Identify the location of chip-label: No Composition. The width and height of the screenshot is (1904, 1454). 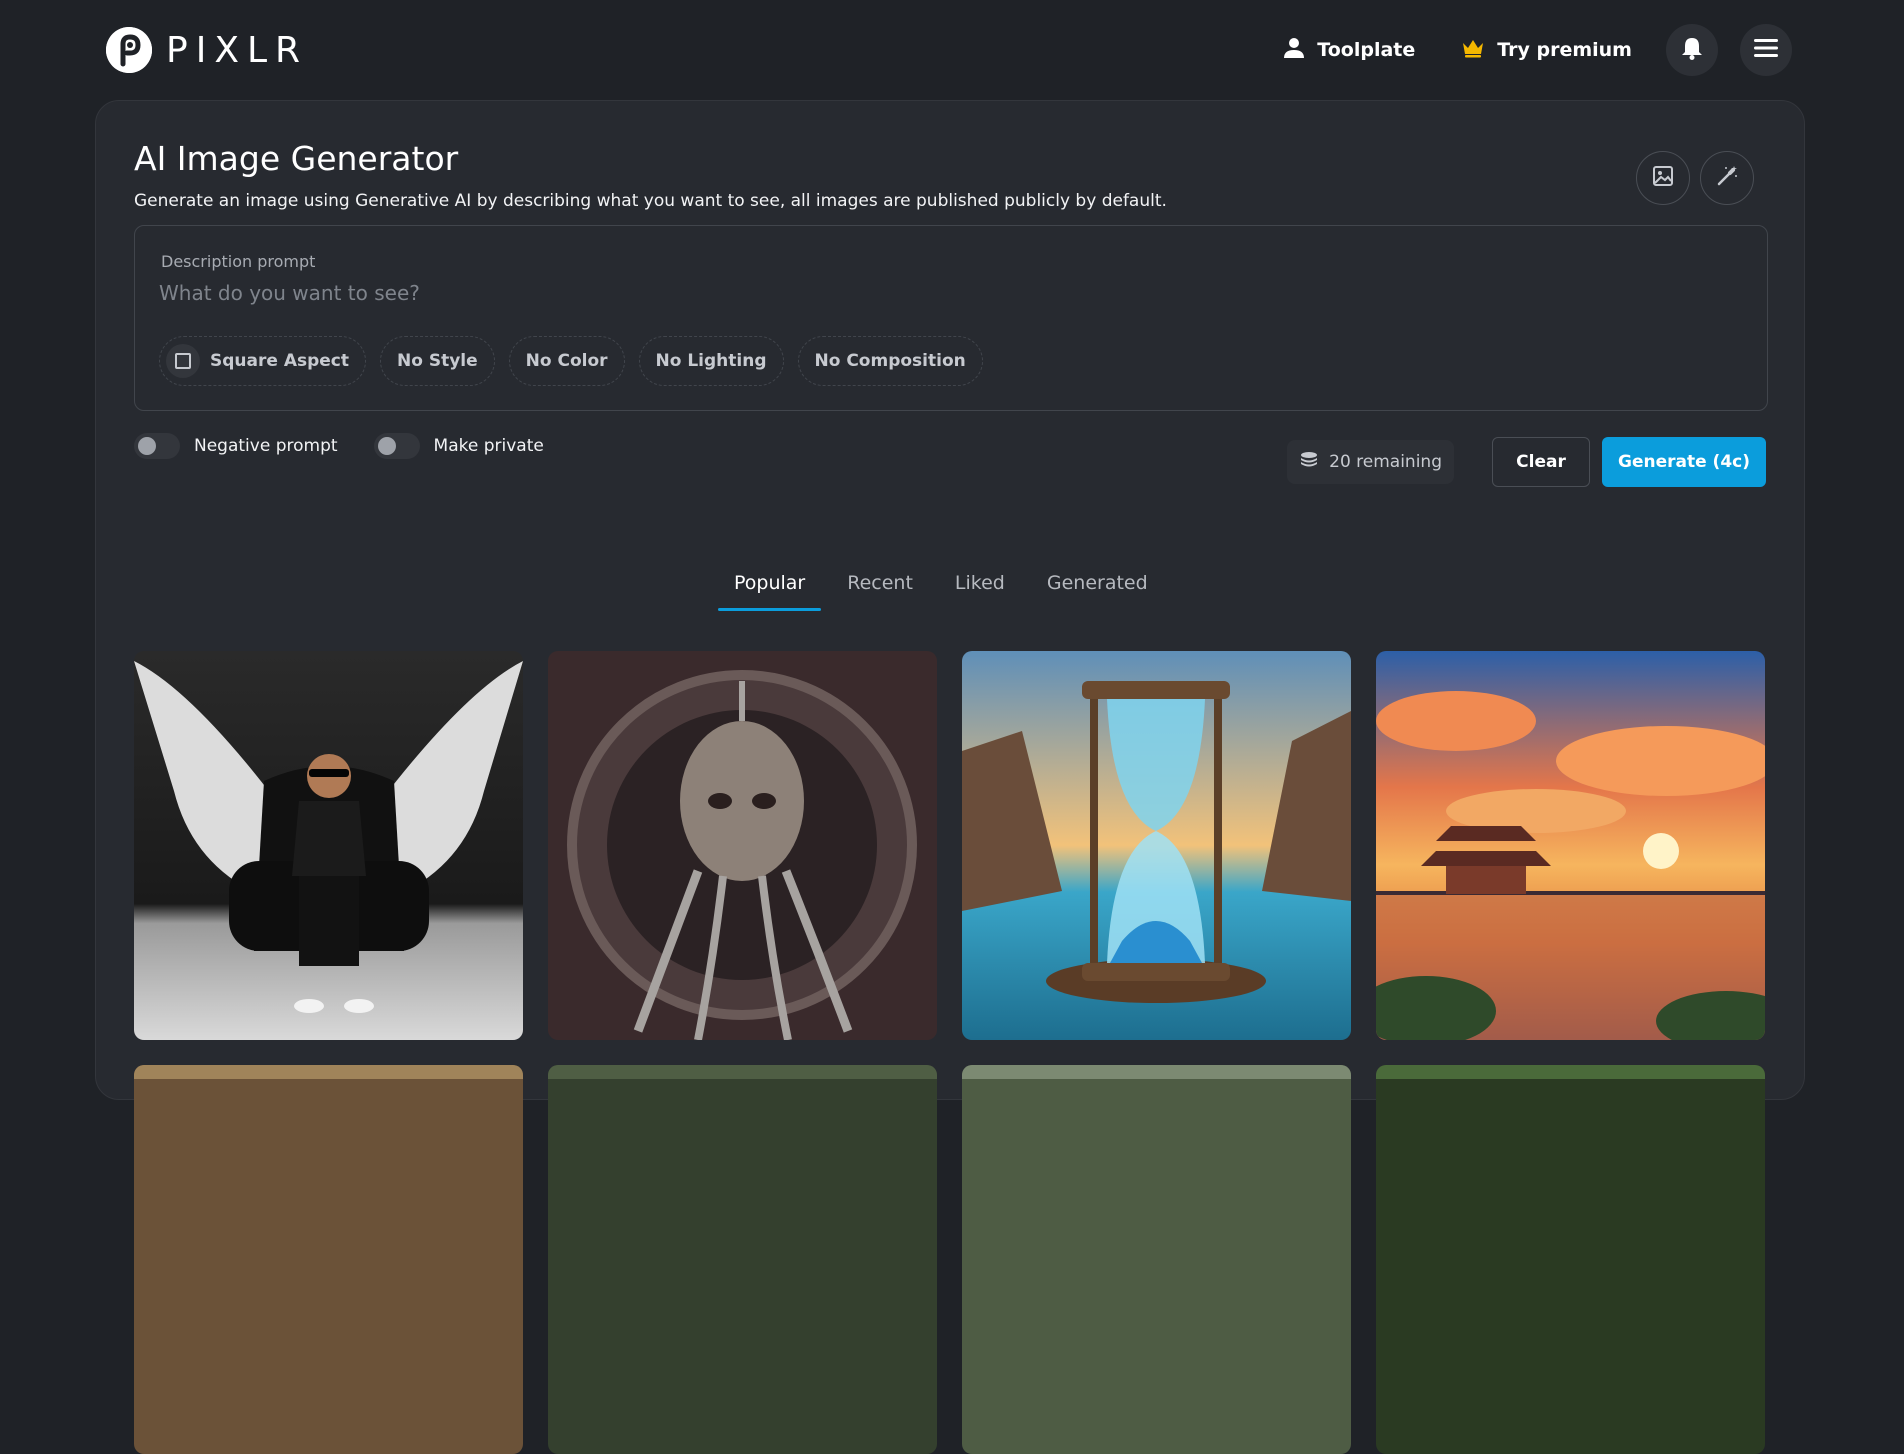
(890, 361).